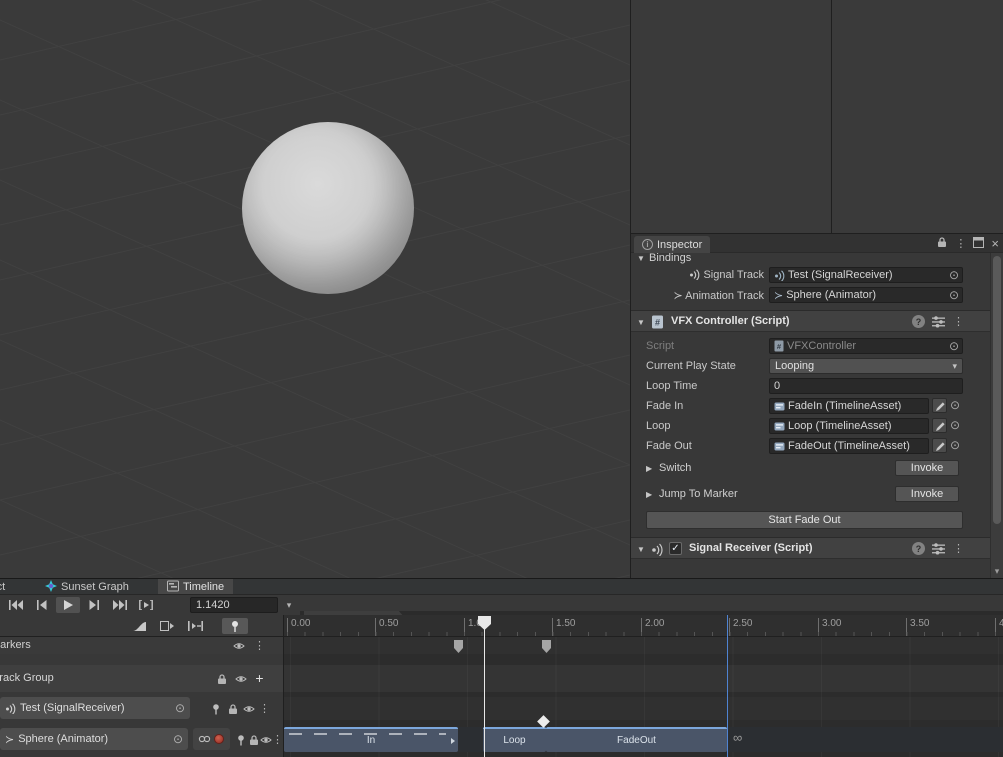 This screenshot has width=1003, height=757. Describe the element at coordinates (141, 678) in the screenshot. I see `track-group-header: Track Group +` at that location.